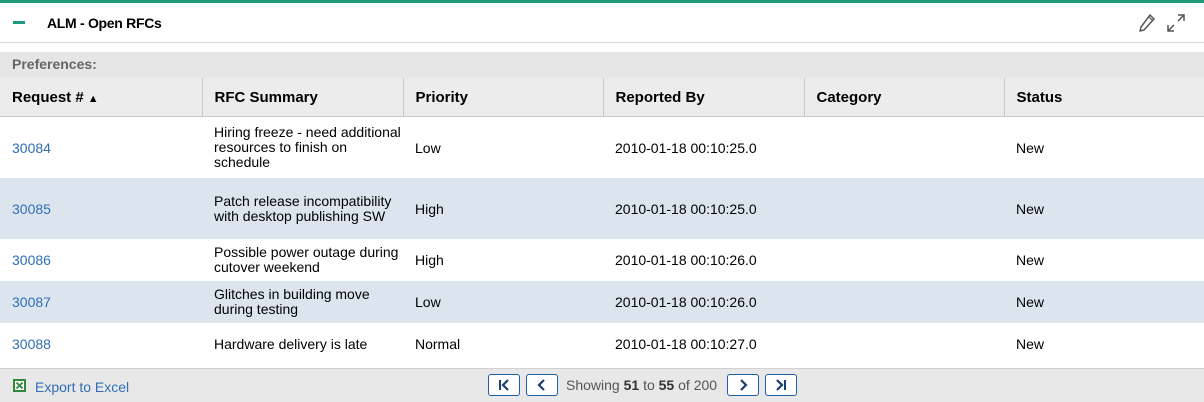 The width and height of the screenshot is (1204, 402). What do you see at coordinates (602, 23) in the screenshot?
I see `portlet-header: ALM - Open RFCs` at bounding box center [602, 23].